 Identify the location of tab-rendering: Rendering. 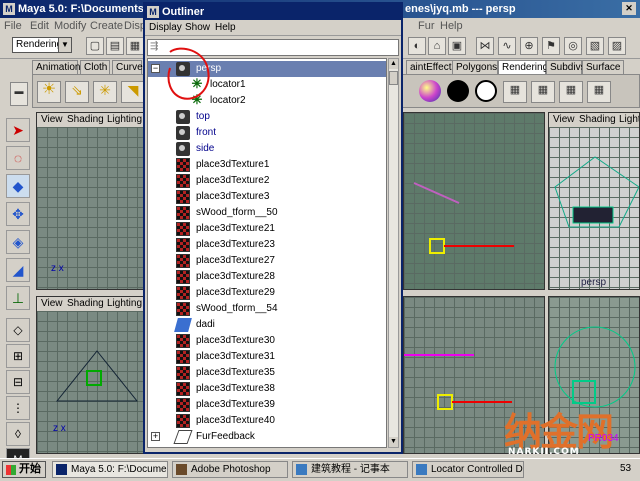
(523, 67).